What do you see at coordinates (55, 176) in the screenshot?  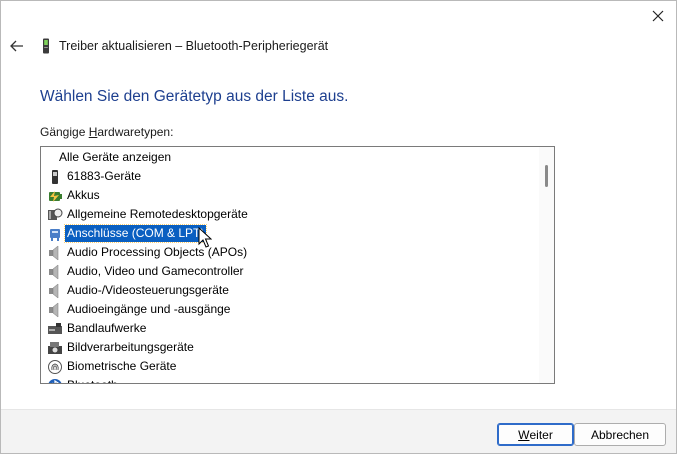 I see `device-icon` at bounding box center [55, 176].